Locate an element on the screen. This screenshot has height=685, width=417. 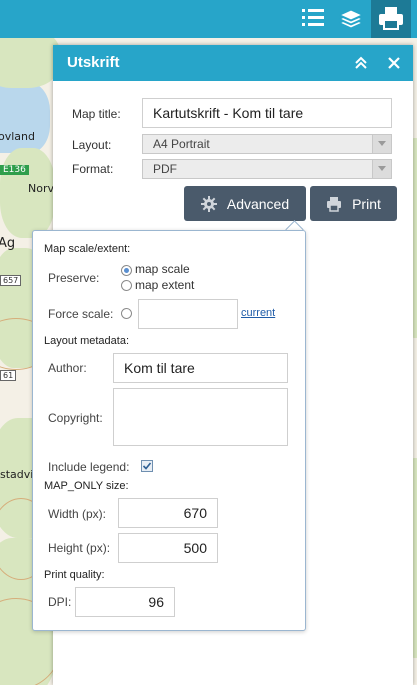
force-scale-radio is located at coordinates (126, 313).